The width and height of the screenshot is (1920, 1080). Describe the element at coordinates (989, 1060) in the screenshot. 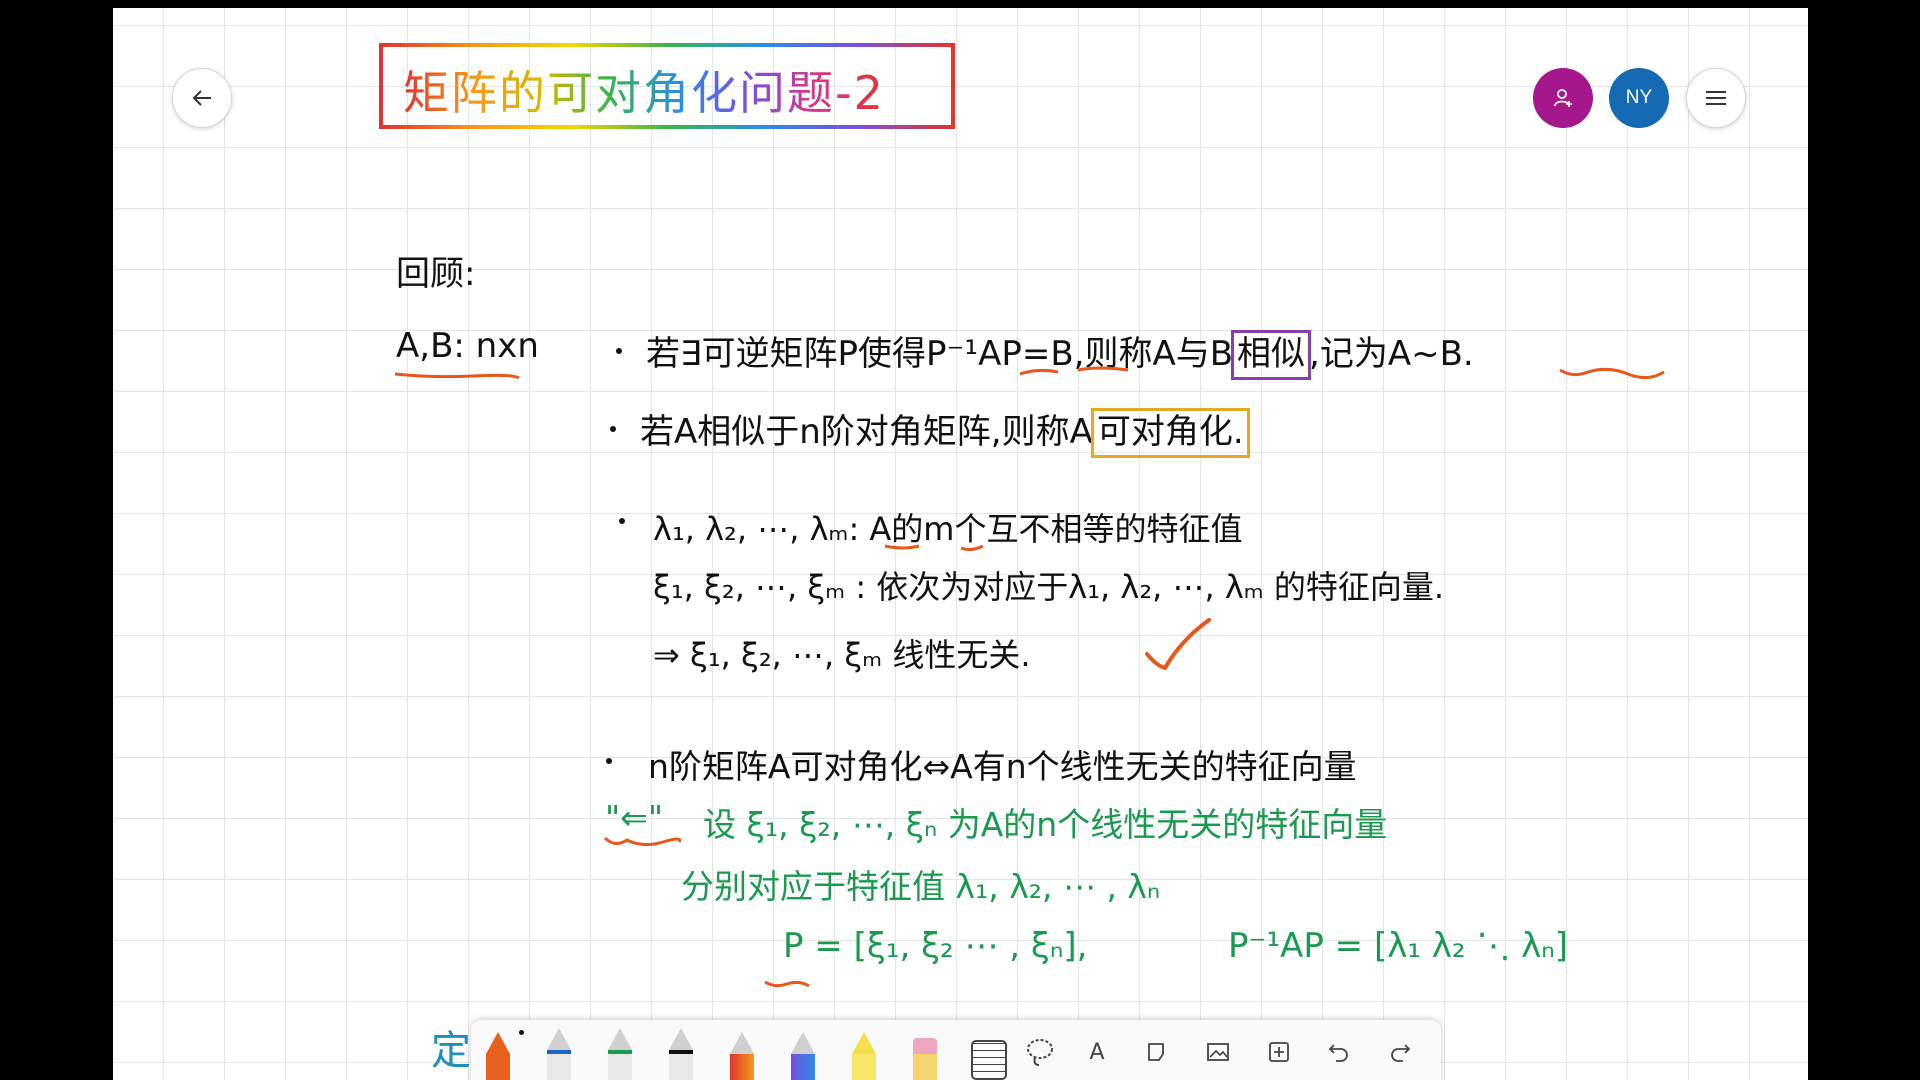

I see `ruler` at that location.